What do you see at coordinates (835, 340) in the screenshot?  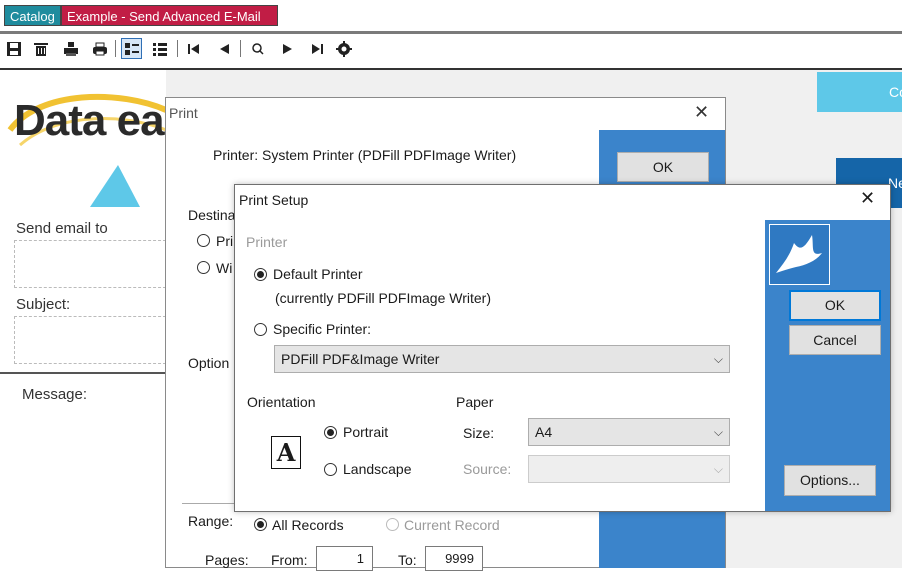 I see `setup-cancel-button: Cancel` at bounding box center [835, 340].